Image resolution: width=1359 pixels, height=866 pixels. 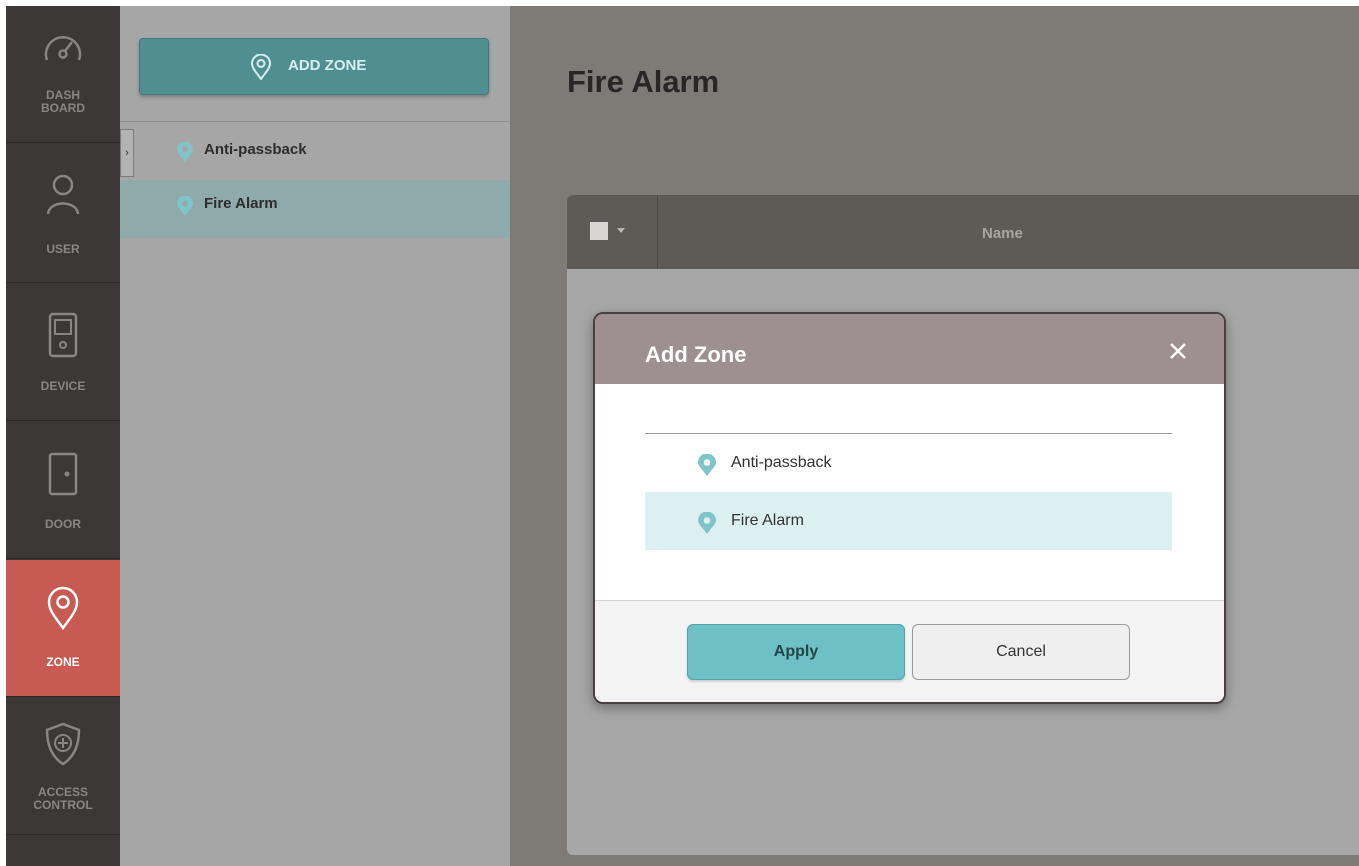 I want to click on nav-item-zone: ZONE, so click(x=63, y=628).